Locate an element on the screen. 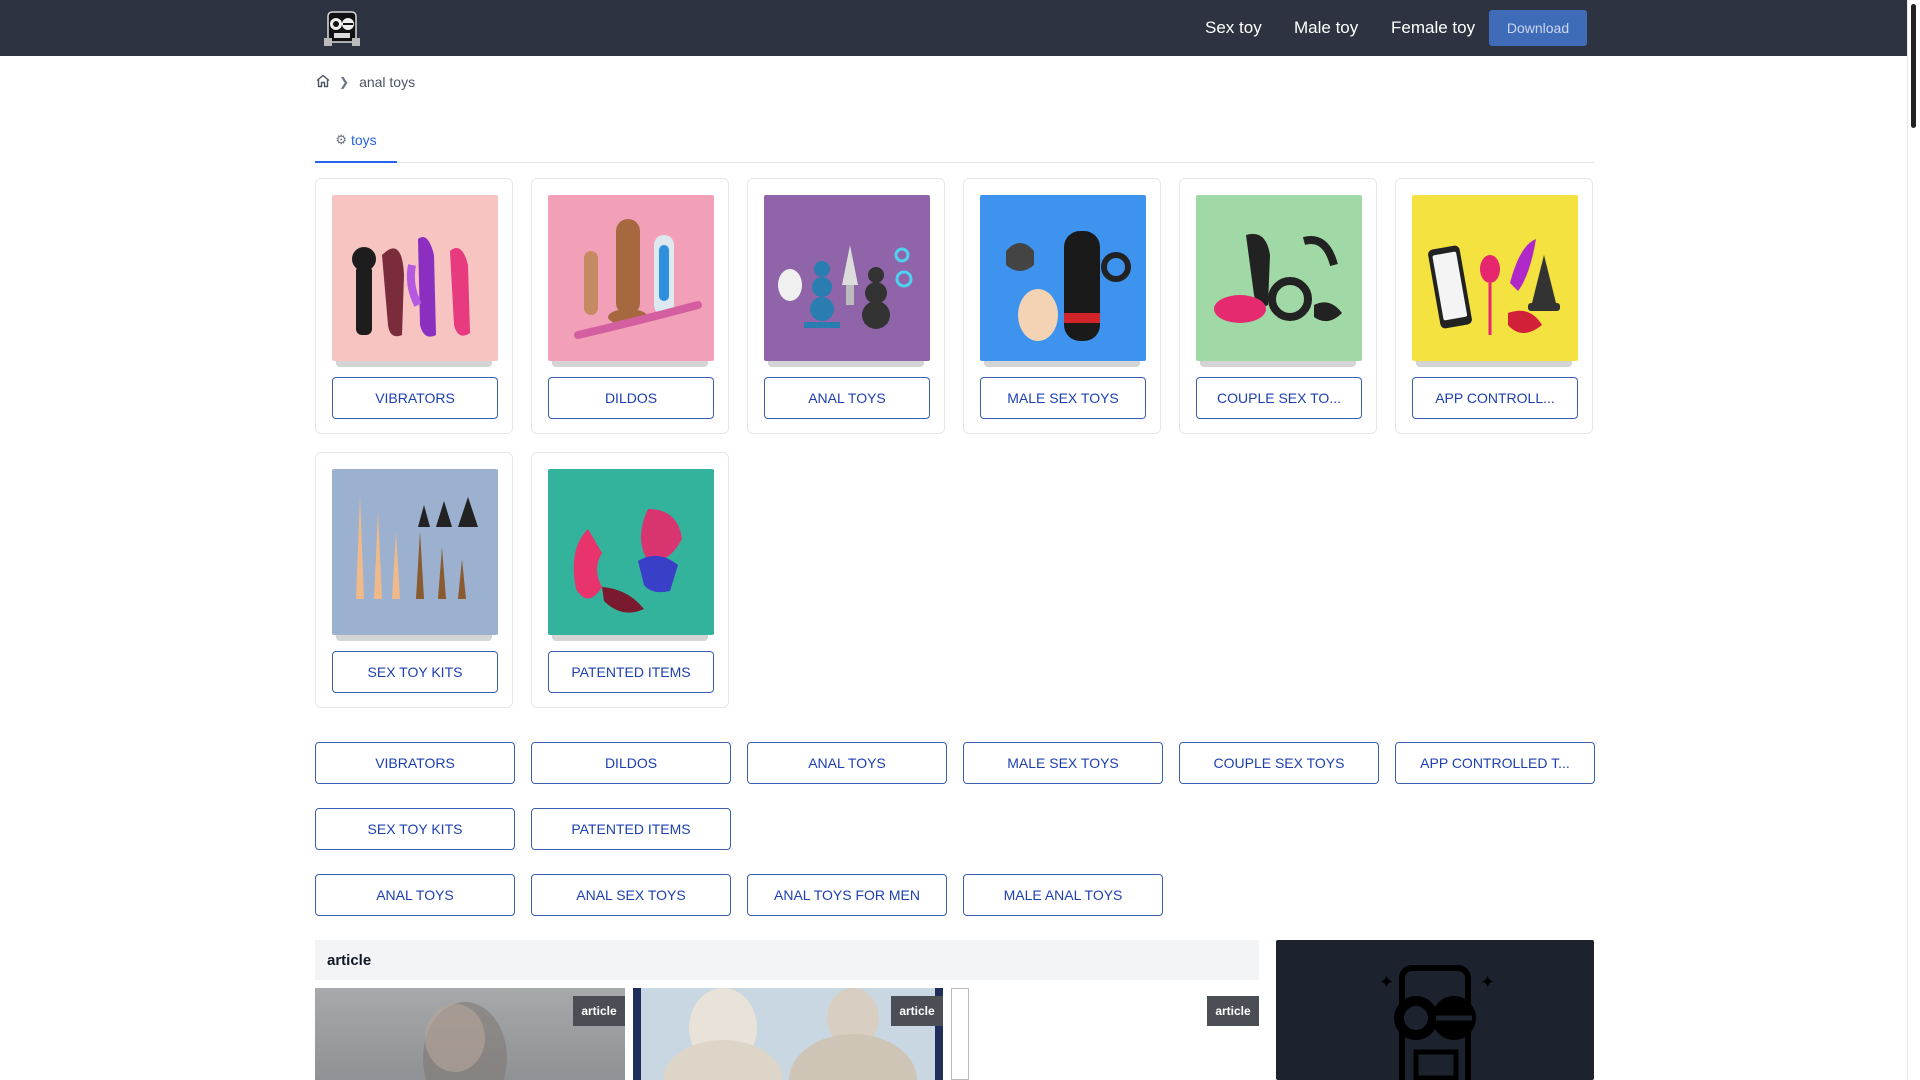 This screenshot has width=1920, height=1080. app-promo-panel: ✦ ✦ is located at coordinates (1435, 1010).